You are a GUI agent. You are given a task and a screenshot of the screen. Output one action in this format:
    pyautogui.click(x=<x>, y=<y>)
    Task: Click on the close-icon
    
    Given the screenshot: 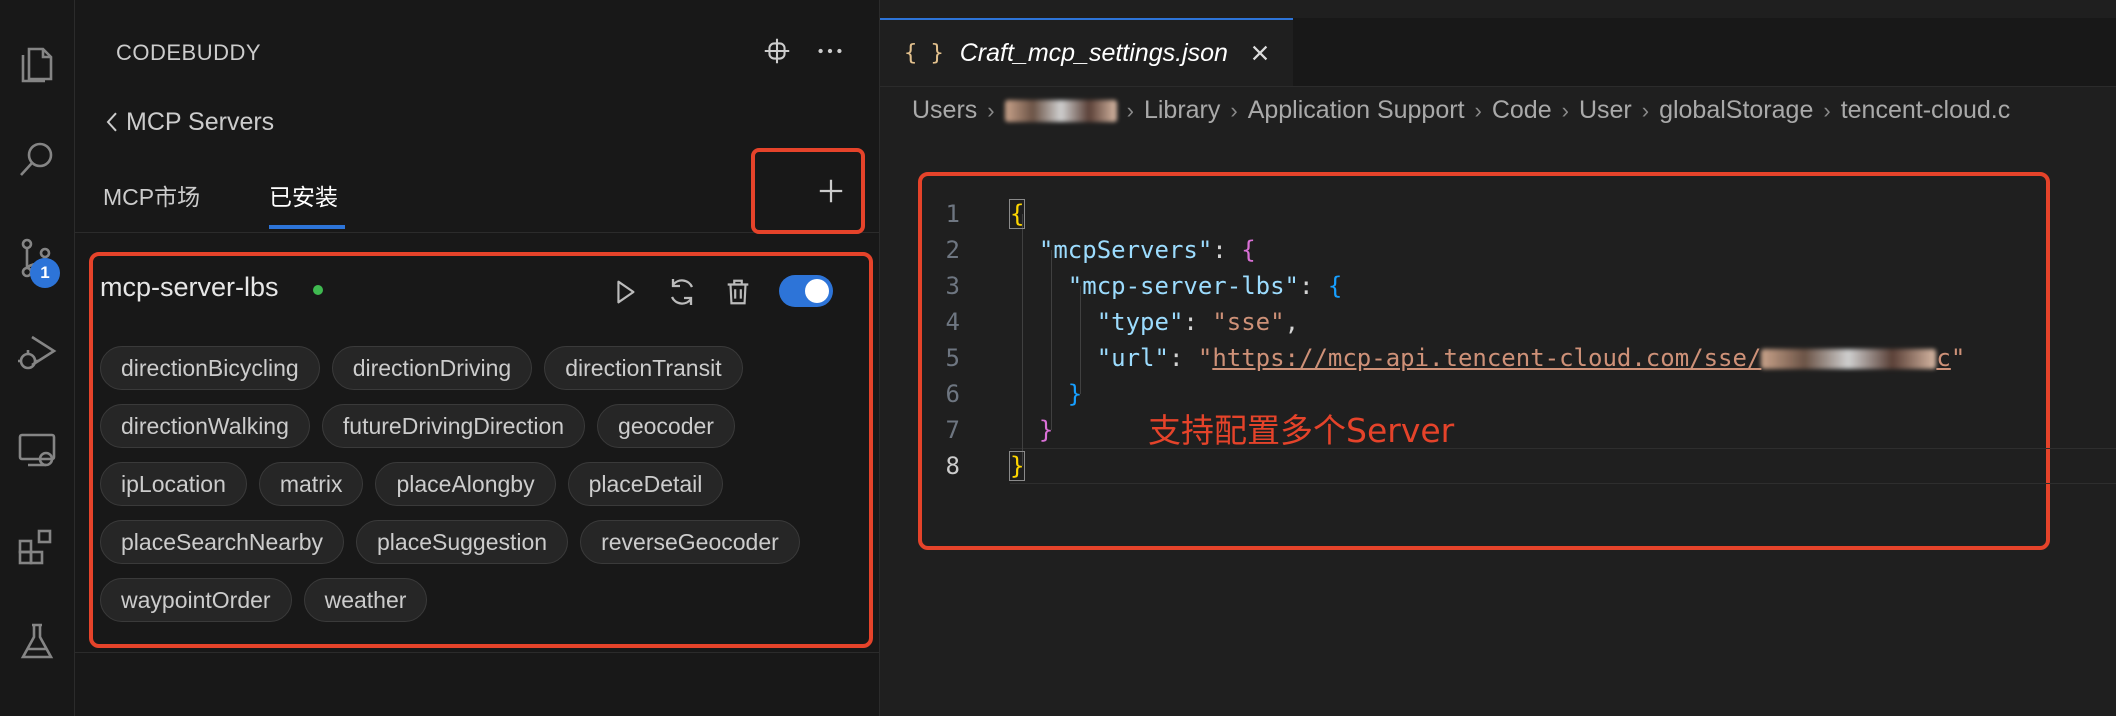 What is the action you would take?
    pyautogui.click(x=1260, y=53)
    